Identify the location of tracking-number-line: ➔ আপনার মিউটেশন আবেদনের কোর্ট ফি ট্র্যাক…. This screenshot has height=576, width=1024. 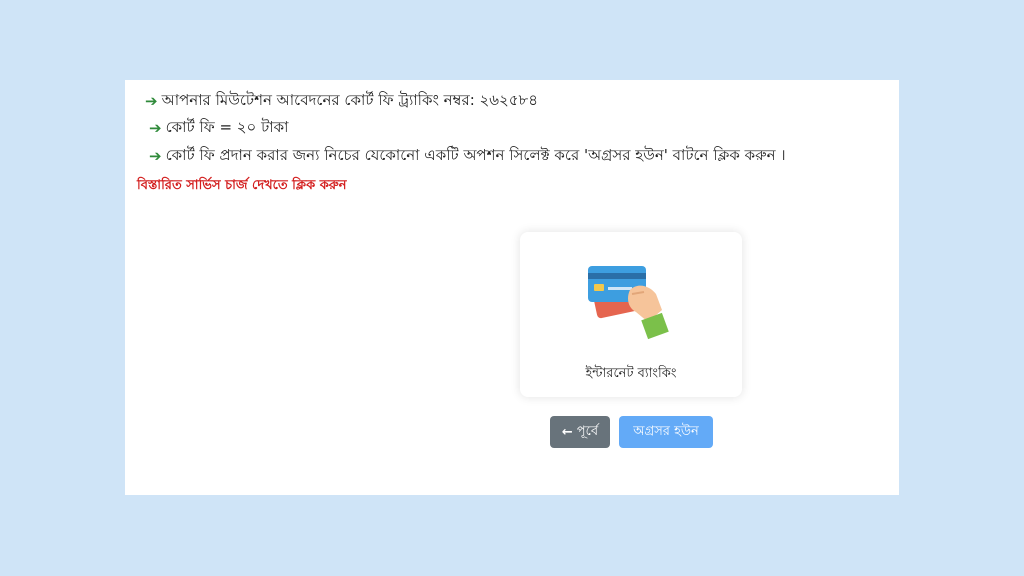
(341, 101).